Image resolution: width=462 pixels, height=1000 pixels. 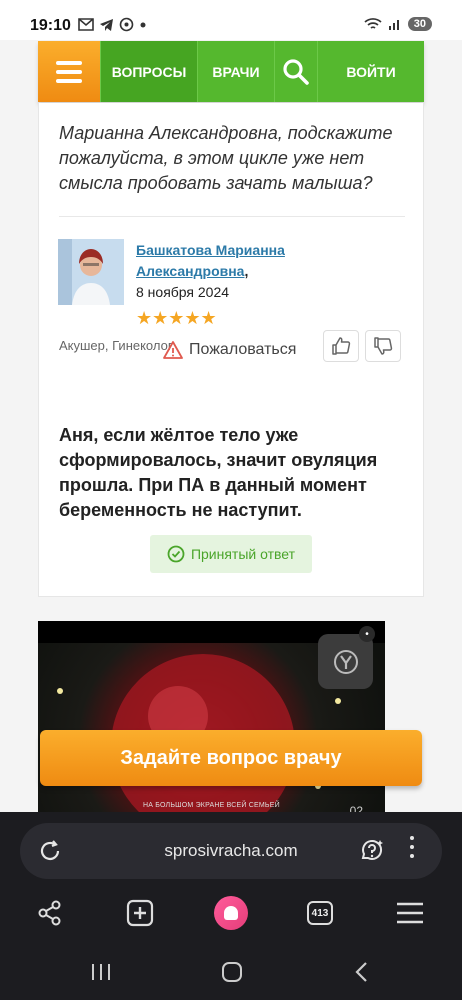 I want to click on complain-button: Пожаловаться, so click(x=229, y=350).